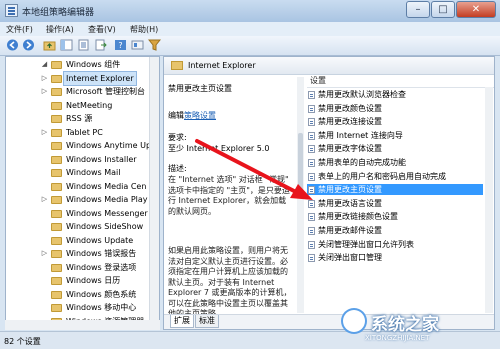 Image resolution: width=500 pixels, height=349 pixels. I want to click on back-icon, so click(12, 45).